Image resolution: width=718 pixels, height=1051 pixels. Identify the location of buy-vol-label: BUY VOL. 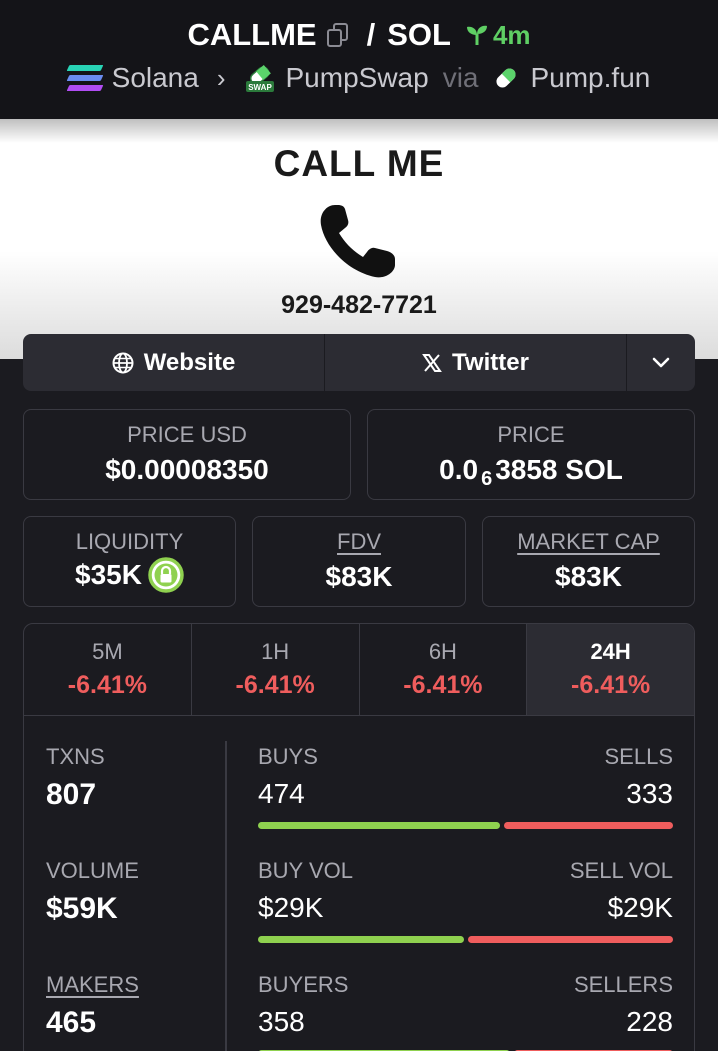
(305, 870).